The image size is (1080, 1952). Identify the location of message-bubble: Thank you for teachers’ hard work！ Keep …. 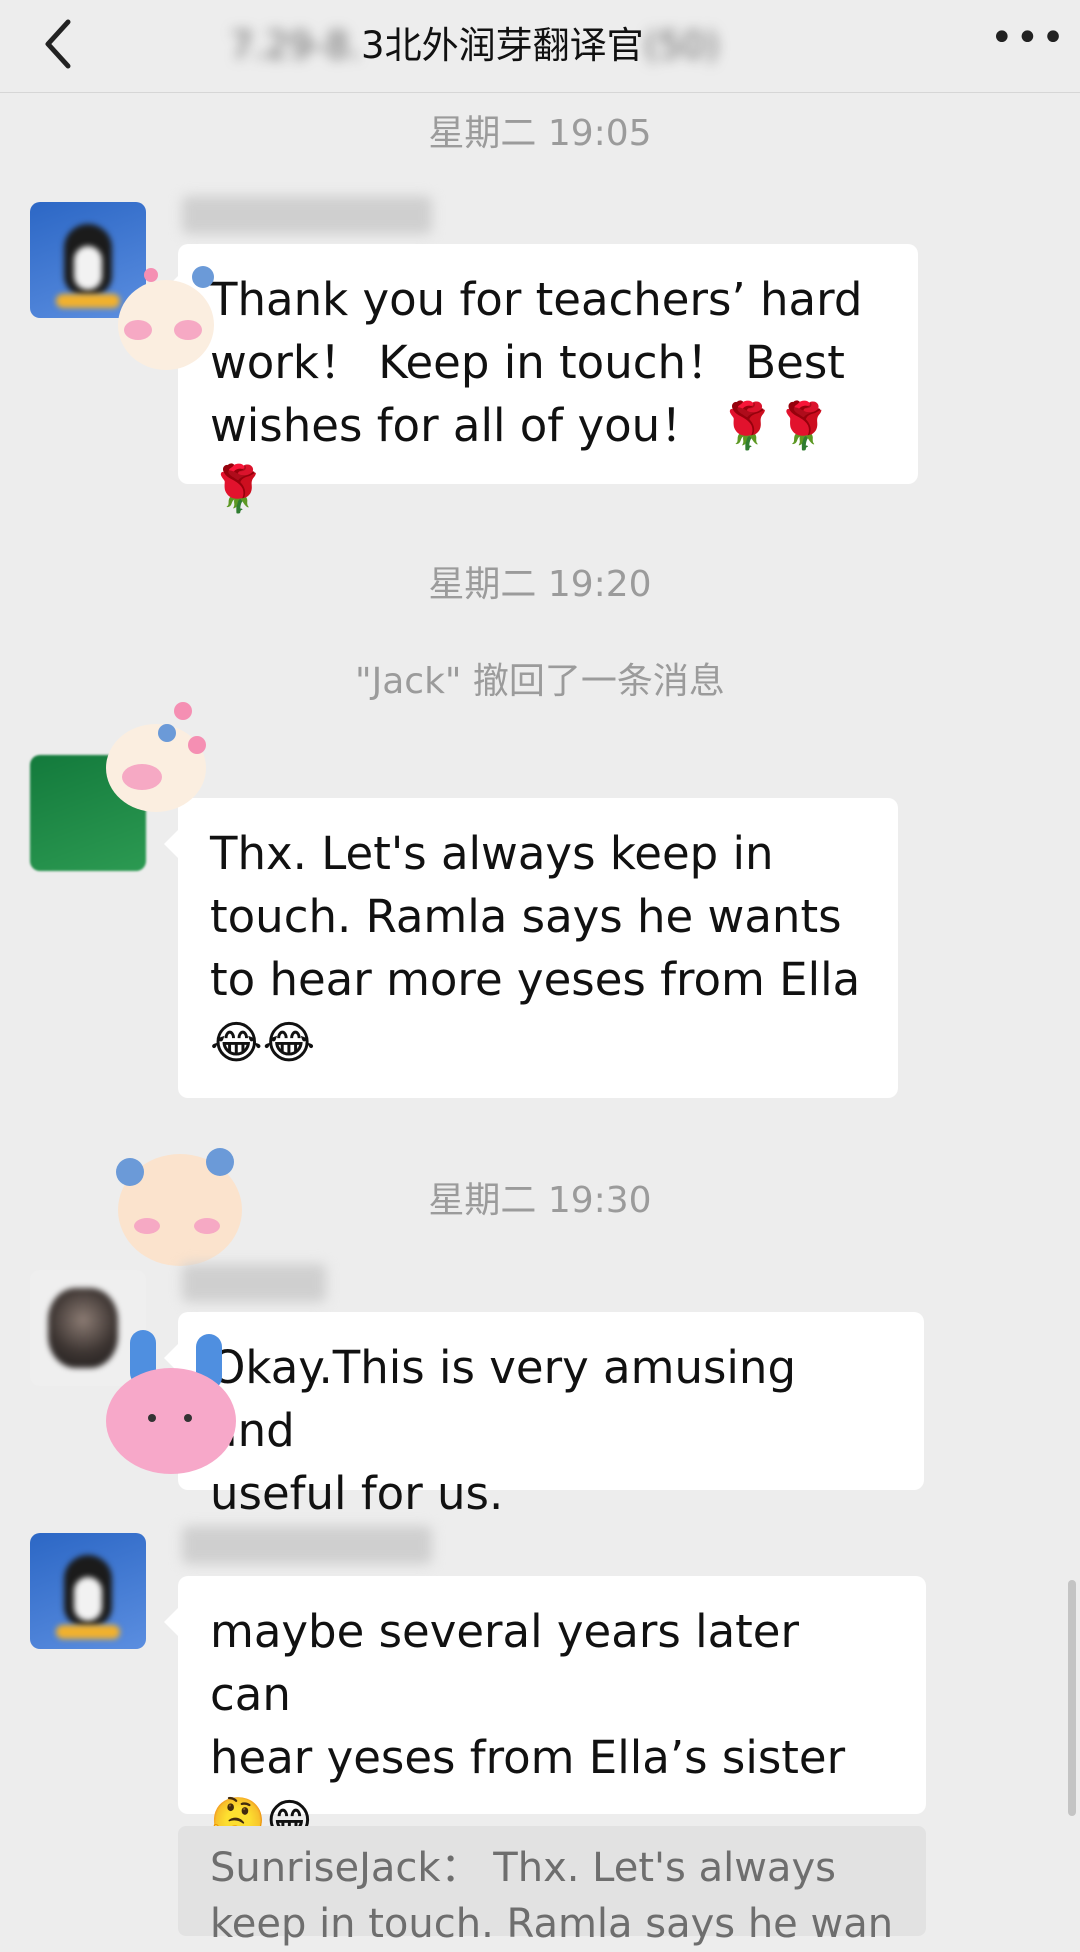
(541, 379).